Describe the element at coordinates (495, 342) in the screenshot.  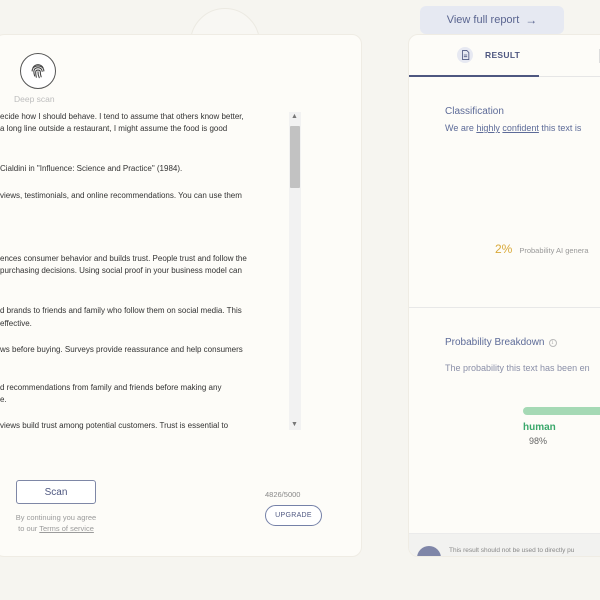
I see `breakdown-title-text: Probability Breakdown` at that location.